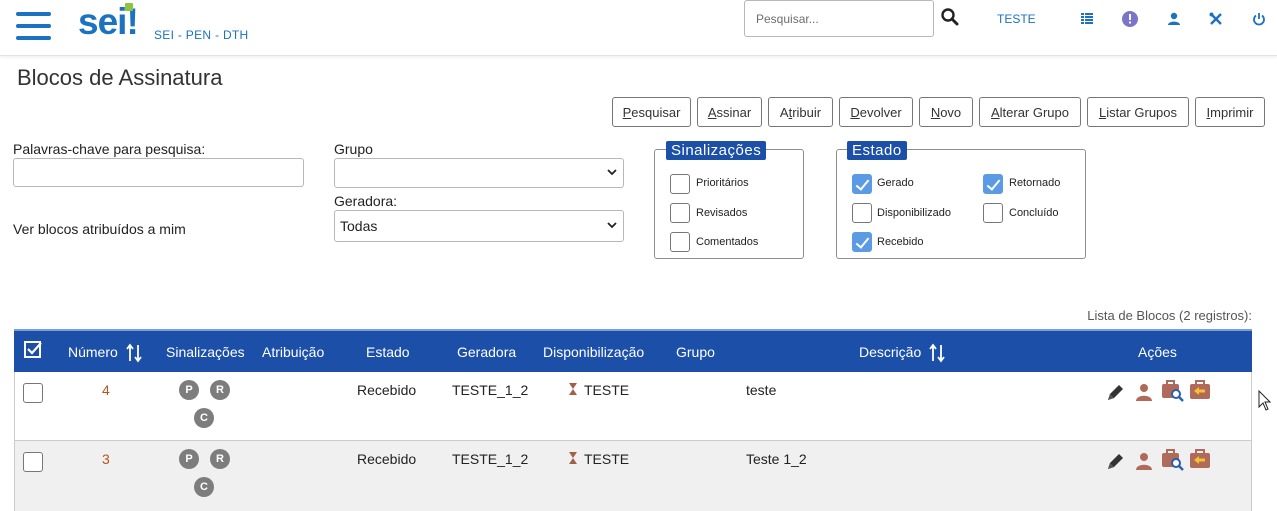  I want to click on assigned-to-me-link: Ver blocos atribuídos a mim, so click(99, 229).